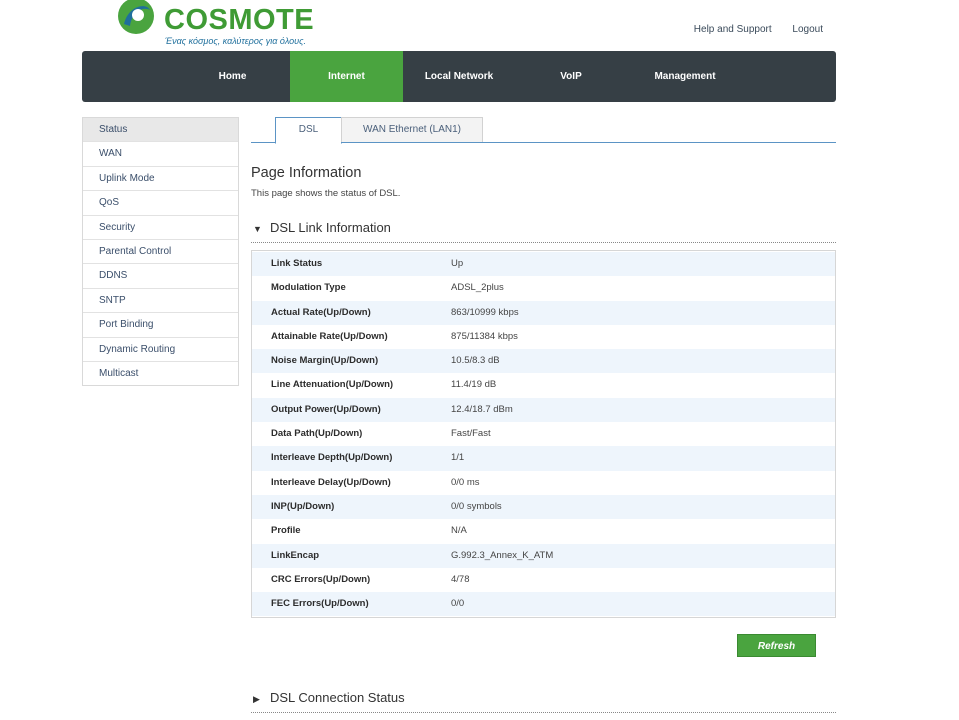 This screenshot has width=959, height=720. What do you see at coordinates (543, 361) in the screenshot?
I see `table-row: Noise Margin(Up/Down) 10.5/8.3 dB` at bounding box center [543, 361].